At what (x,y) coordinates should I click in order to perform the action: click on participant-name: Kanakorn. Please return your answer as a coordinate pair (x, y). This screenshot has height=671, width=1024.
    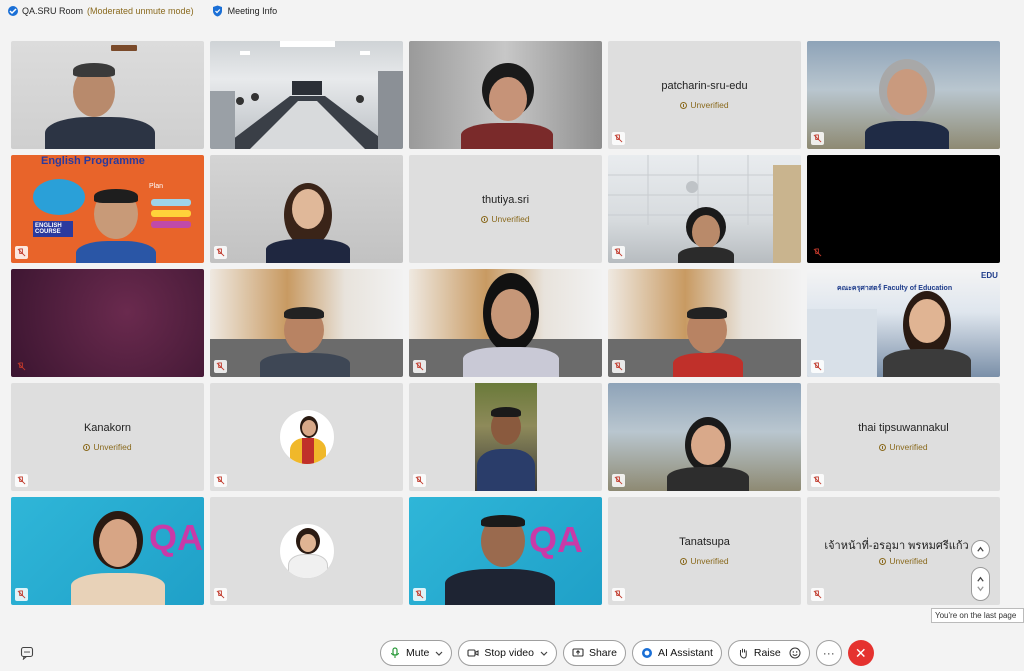
    Looking at the image, I should click on (107, 428).